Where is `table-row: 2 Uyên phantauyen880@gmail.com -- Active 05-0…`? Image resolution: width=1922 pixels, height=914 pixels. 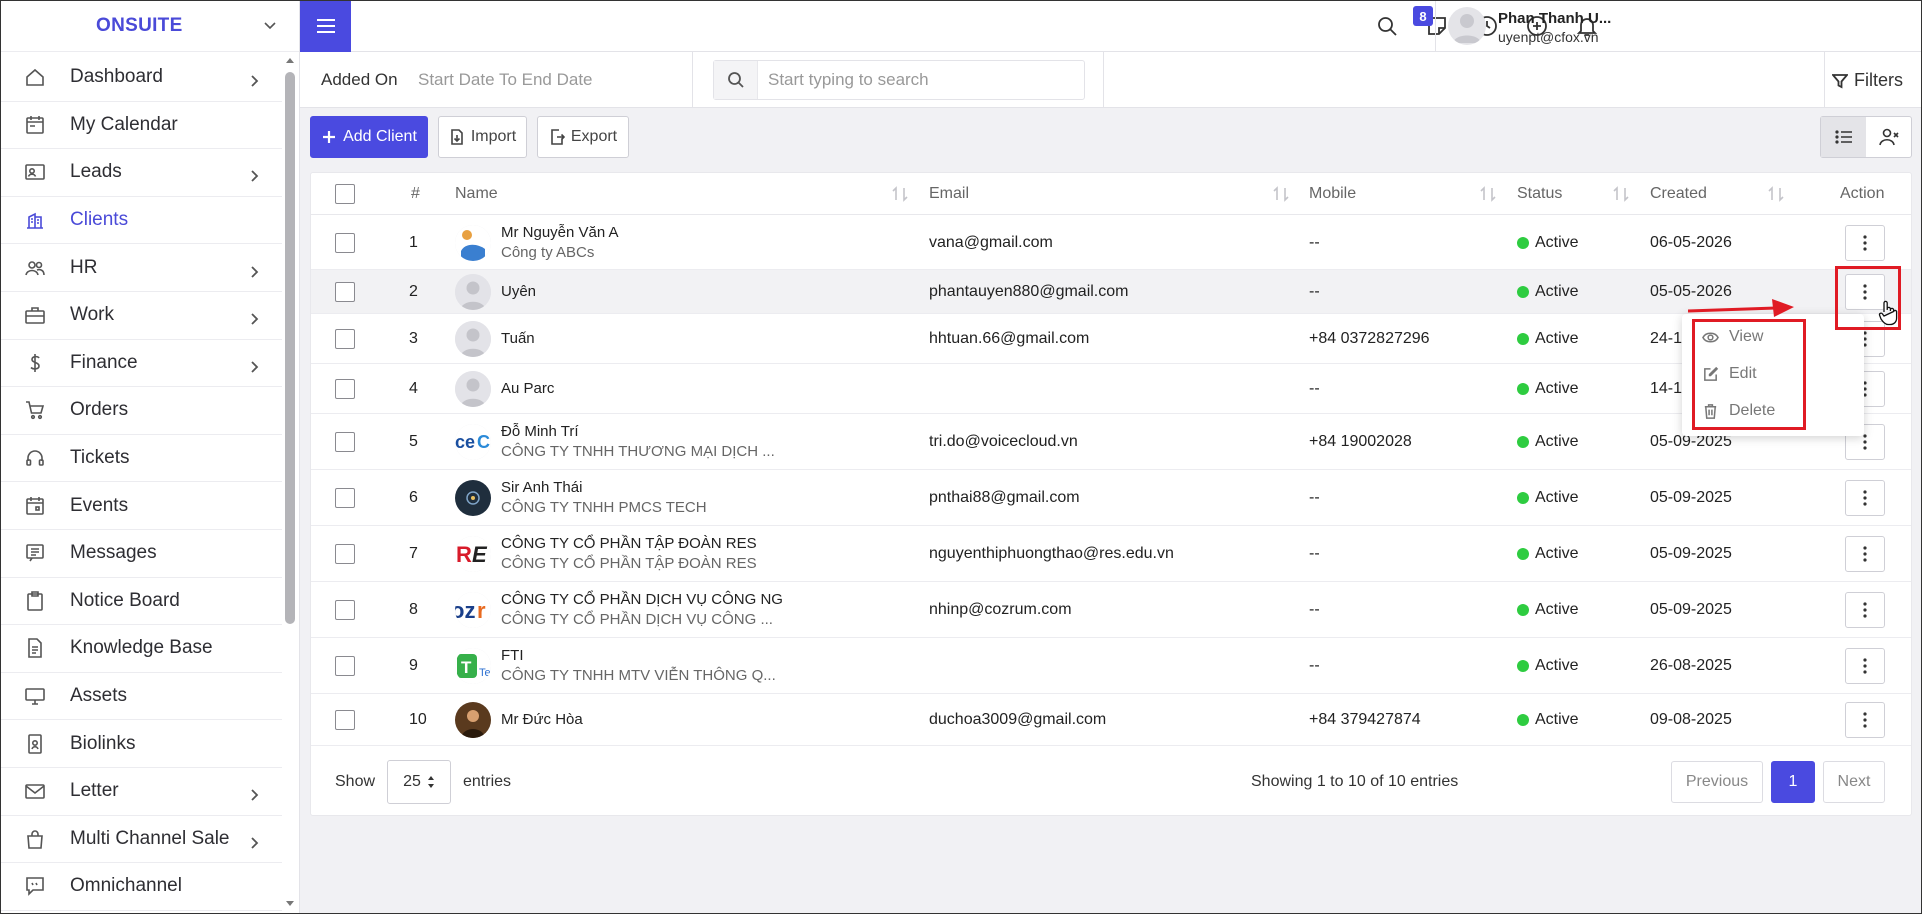
table-row: 2 Uyên phantauyen880@gmail.com -- Active 05-0… is located at coordinates (1111, 292).